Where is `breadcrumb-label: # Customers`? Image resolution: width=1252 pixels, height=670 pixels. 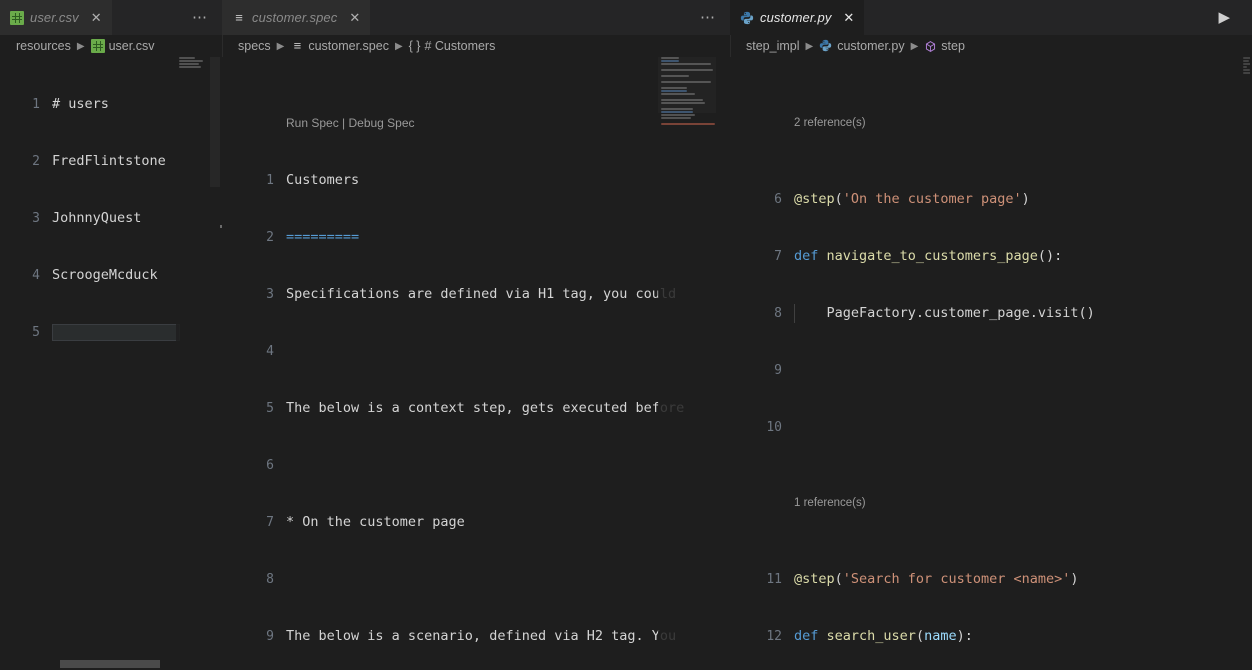
breadcrumb-label: # Customers is located at coordinates (460, 46).